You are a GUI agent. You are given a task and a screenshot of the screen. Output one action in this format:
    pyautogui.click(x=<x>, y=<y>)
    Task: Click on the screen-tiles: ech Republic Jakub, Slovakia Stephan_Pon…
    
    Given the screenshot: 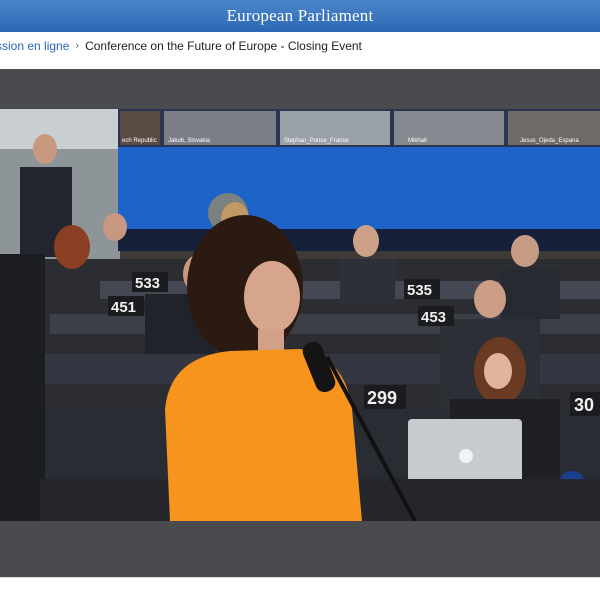 What is the action you would take?
    pyautogui.click(x=360, y=128)
    